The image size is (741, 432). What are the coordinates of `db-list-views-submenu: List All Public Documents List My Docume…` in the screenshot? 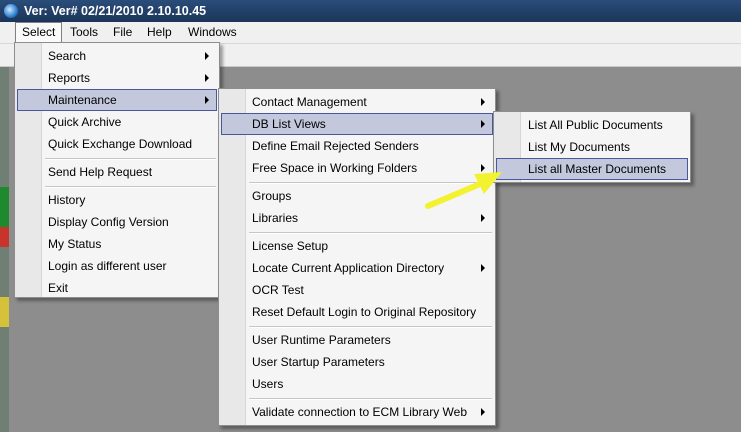 It's located at (592, 147).